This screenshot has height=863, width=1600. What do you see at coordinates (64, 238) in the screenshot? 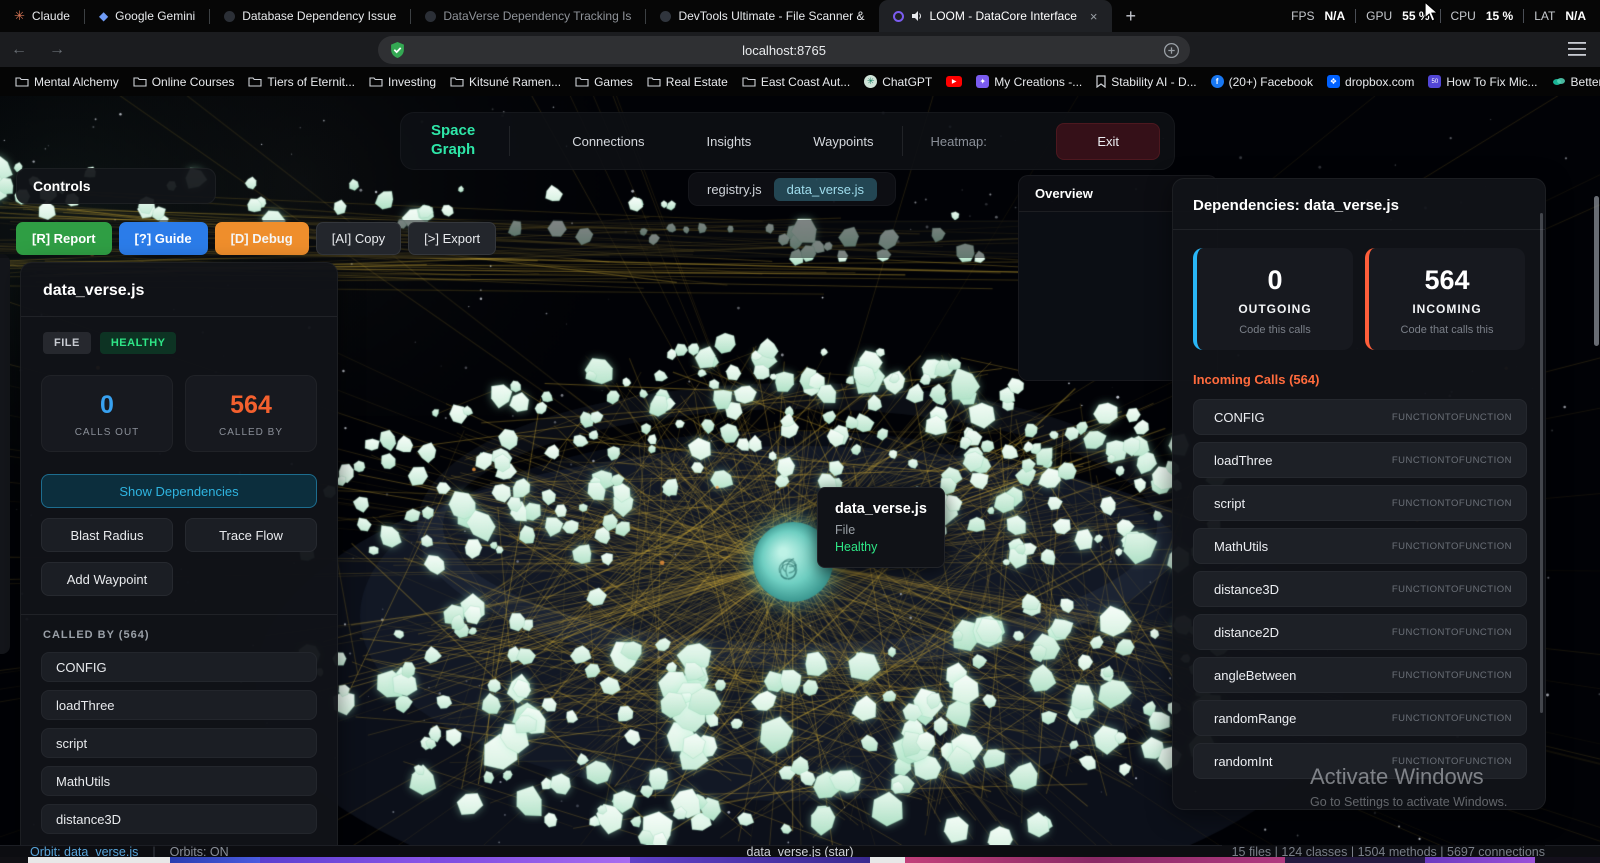
I see `report-button: [R] Report` at bounding box center [64, 238].